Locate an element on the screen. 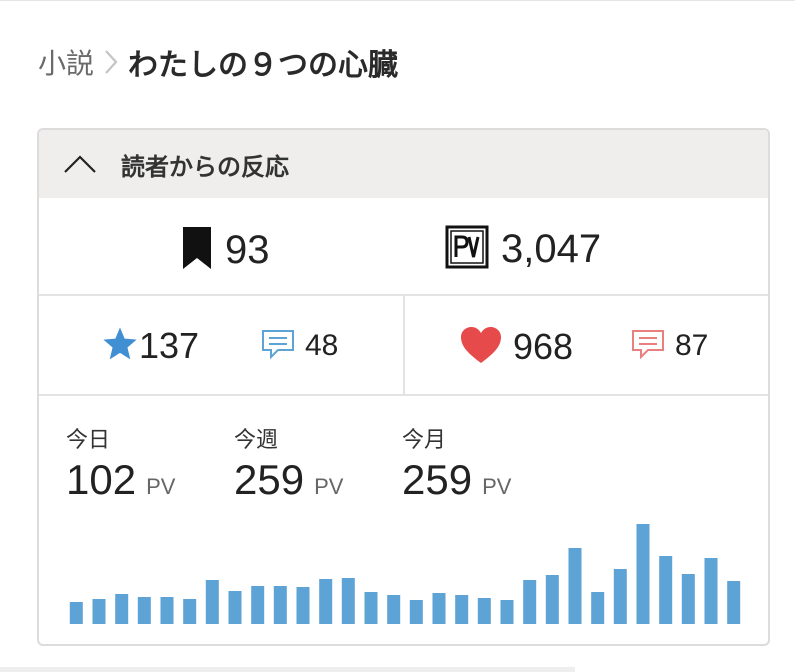  pv-month: 今月 259 PV is located at coordinates (456, 463).